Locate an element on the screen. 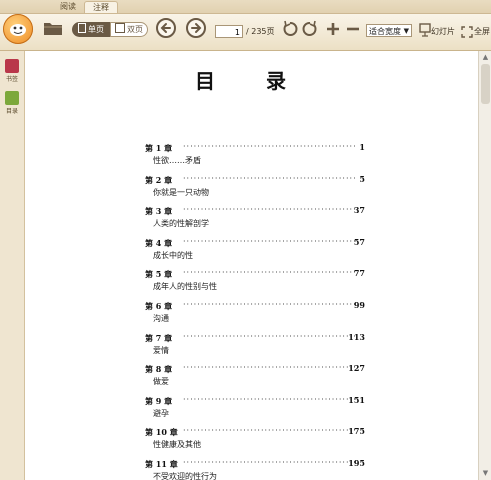 Image resolution: width=491 pixels, height=480 pixels. chapter-number: 第 4 章 is located at coordinates (159, 242).